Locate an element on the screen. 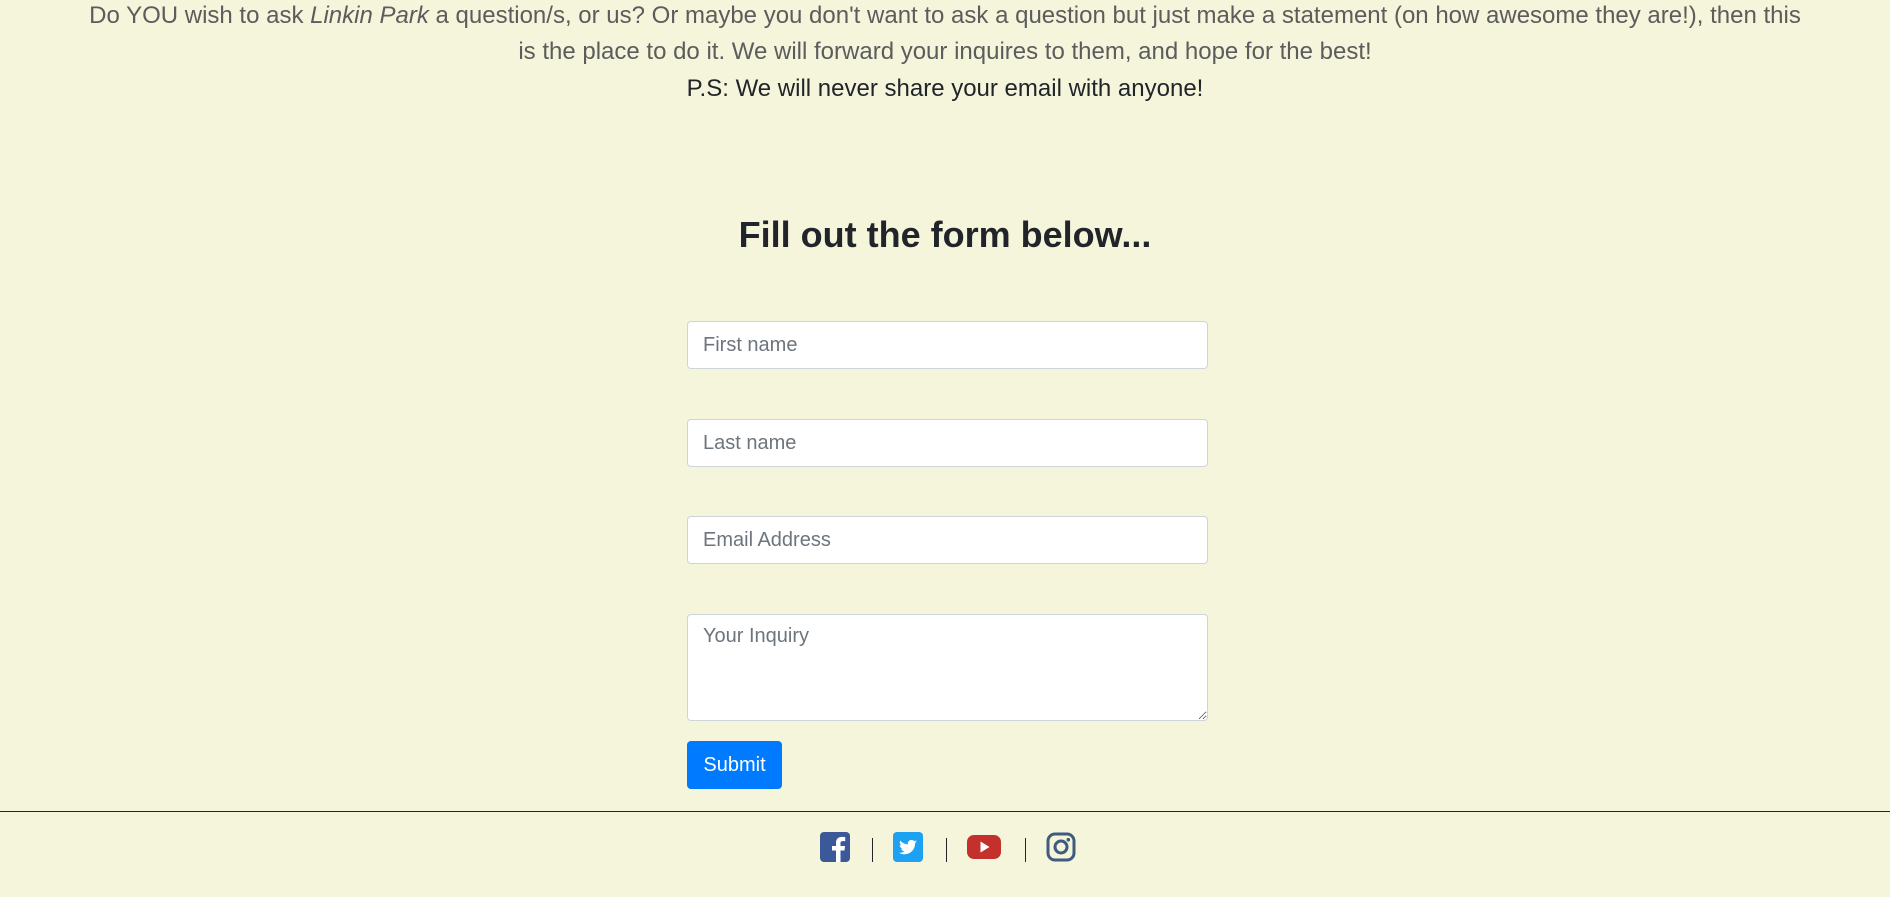 This screenshot has height=897, width=1890. submit-button: Submit is located at coordinates (734, 765).